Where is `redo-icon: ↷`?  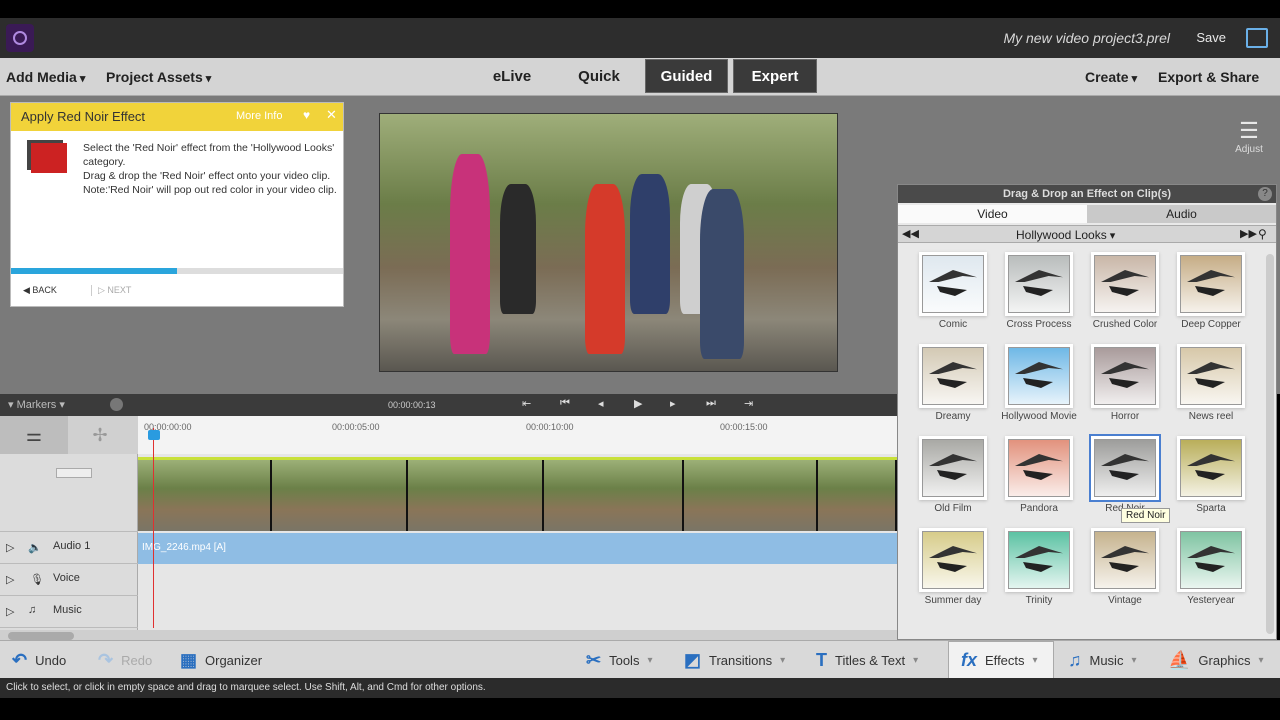 redo-icon: ↷ is located at coordinates (106, 659).